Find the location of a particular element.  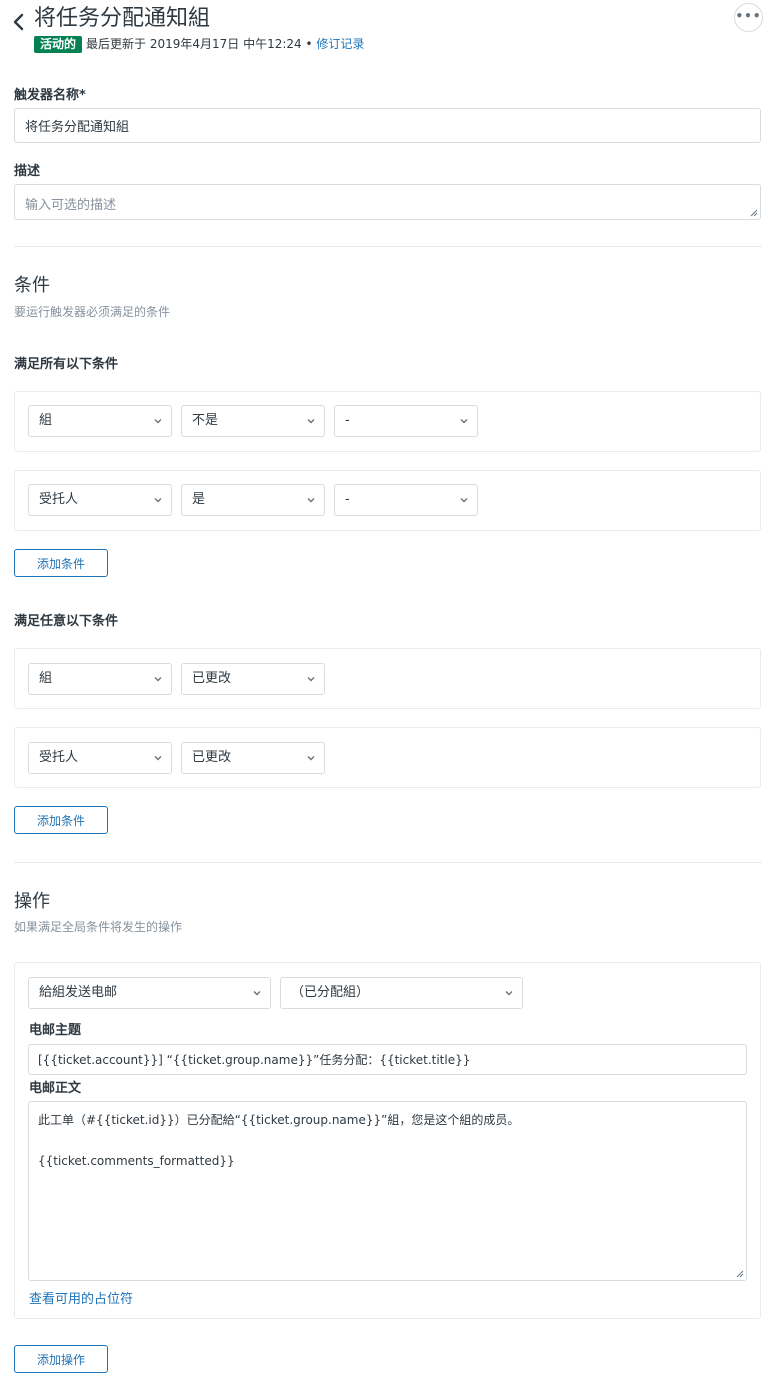

all-conditions-heading: 满足所有以下条件 is located at coordinates (66, 364).